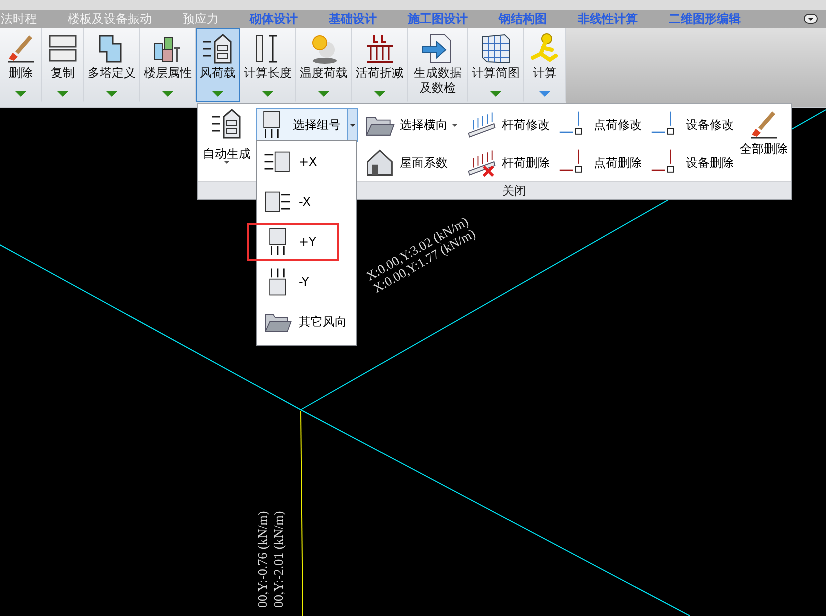  Describe the element at coordinates (263, 559) in the screenshot. I see `load-label: 00,Y:-0.76 (kN/m)` at that location.